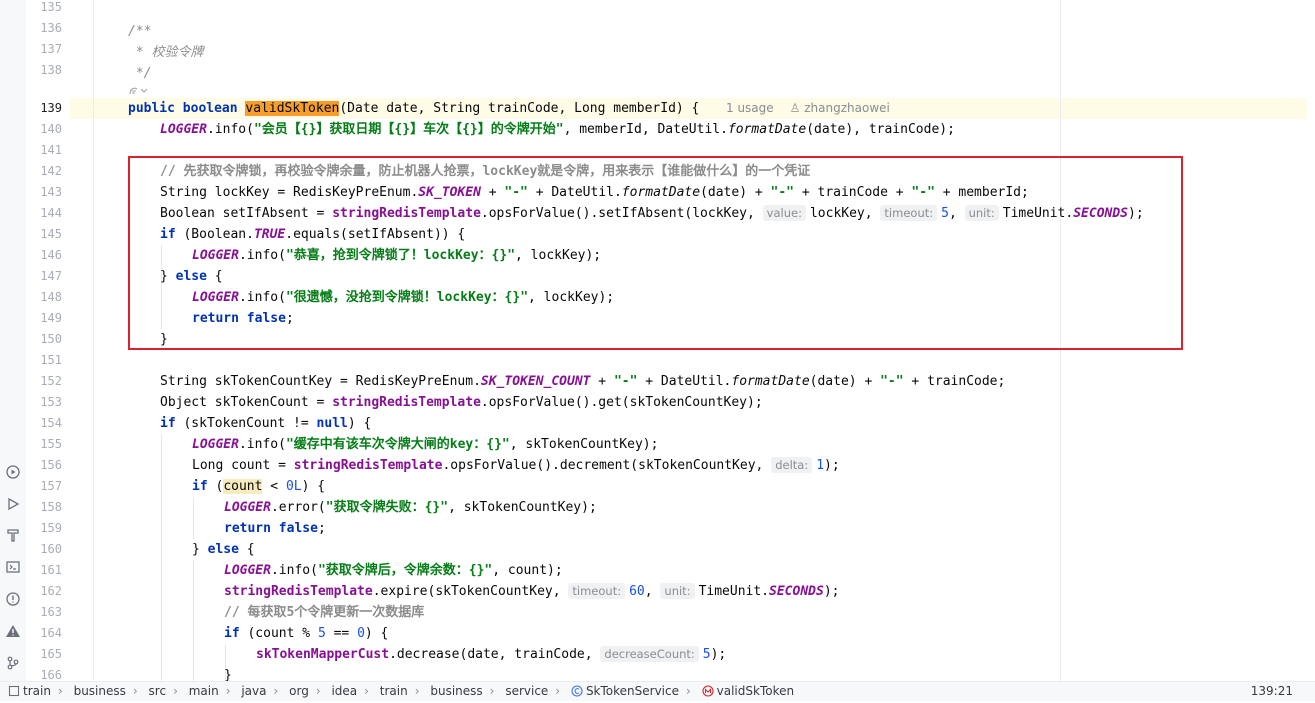  I want to click on author-link: zhangzhaowei, so click(847, 108).